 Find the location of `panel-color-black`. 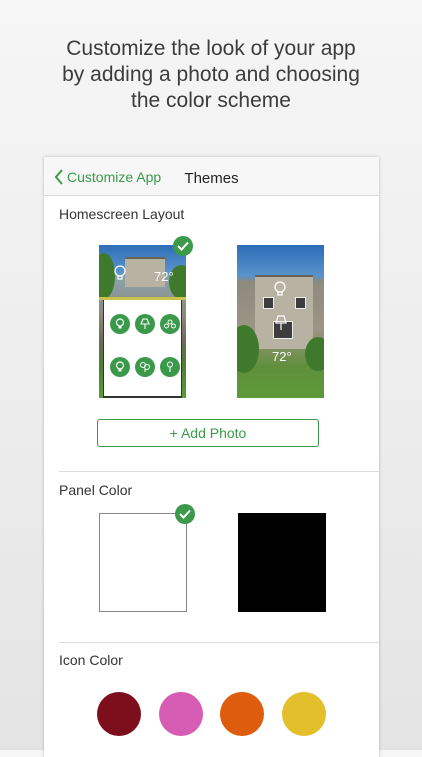

panel-color-black is located at coordinates (282, 562).